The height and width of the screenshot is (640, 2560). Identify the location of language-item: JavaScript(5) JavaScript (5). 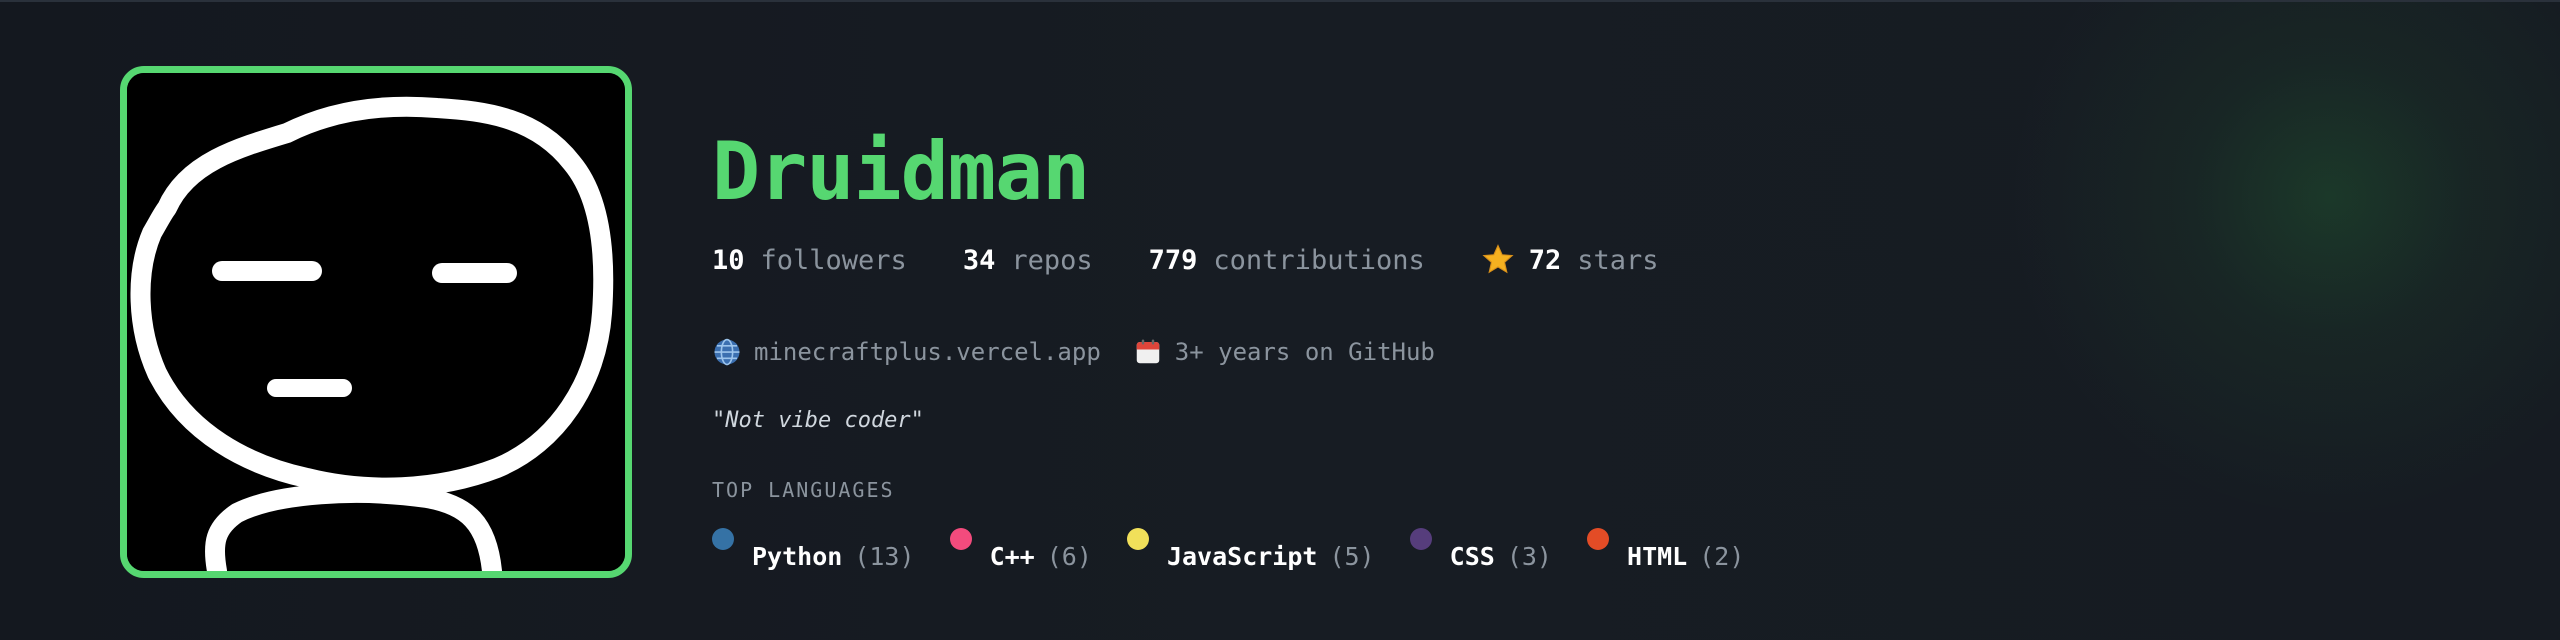
(1252, 550).